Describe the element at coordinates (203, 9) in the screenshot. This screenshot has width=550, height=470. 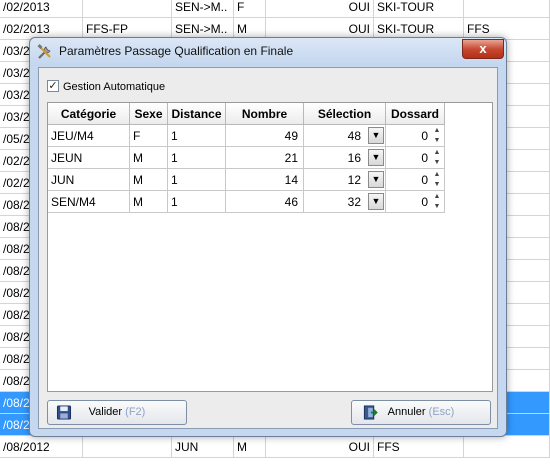
I see `background-cell-cat: SEN->M..` at that location.